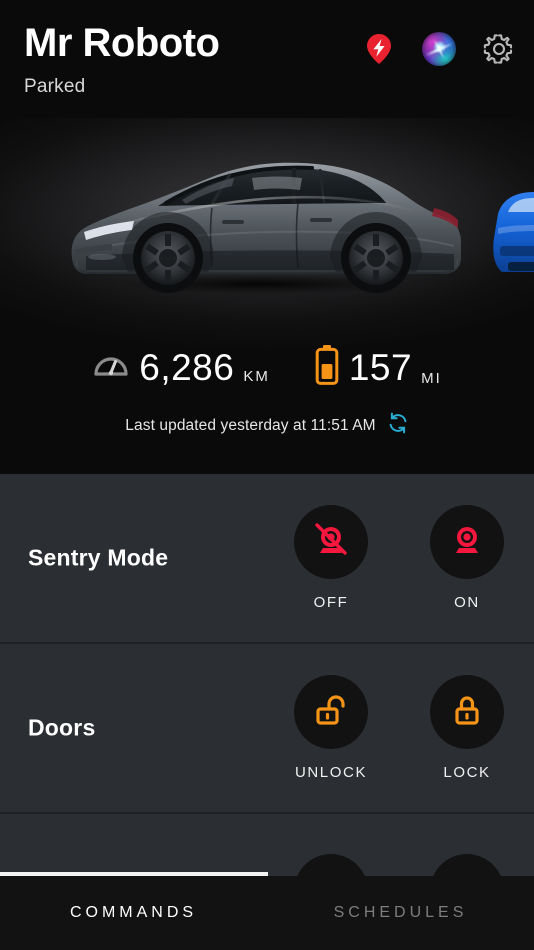 The width and height of the screenshot is (534, 950). What do you see at coordinates (266, 227) in the screenshot?
I see `tesla-model-3-illustration` at bounding box center [266, 227].